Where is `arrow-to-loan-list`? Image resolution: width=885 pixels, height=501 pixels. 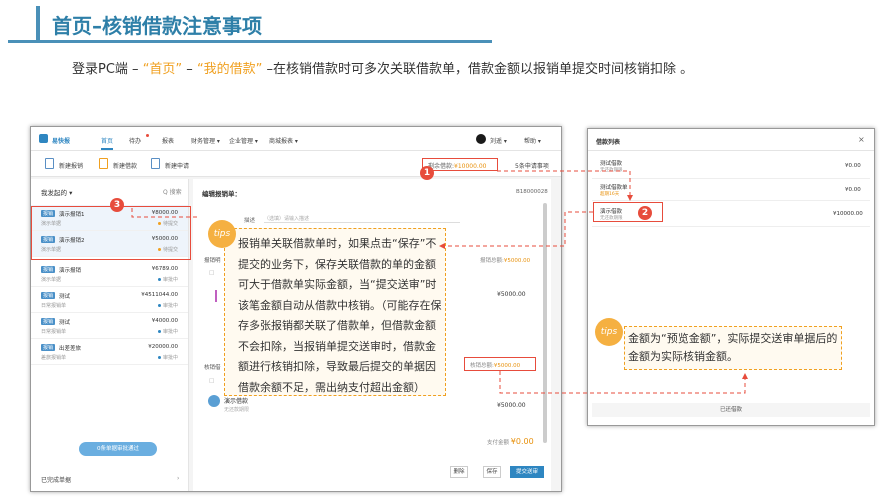 arrow-to-loan-list is located at coordinates (565, 185).